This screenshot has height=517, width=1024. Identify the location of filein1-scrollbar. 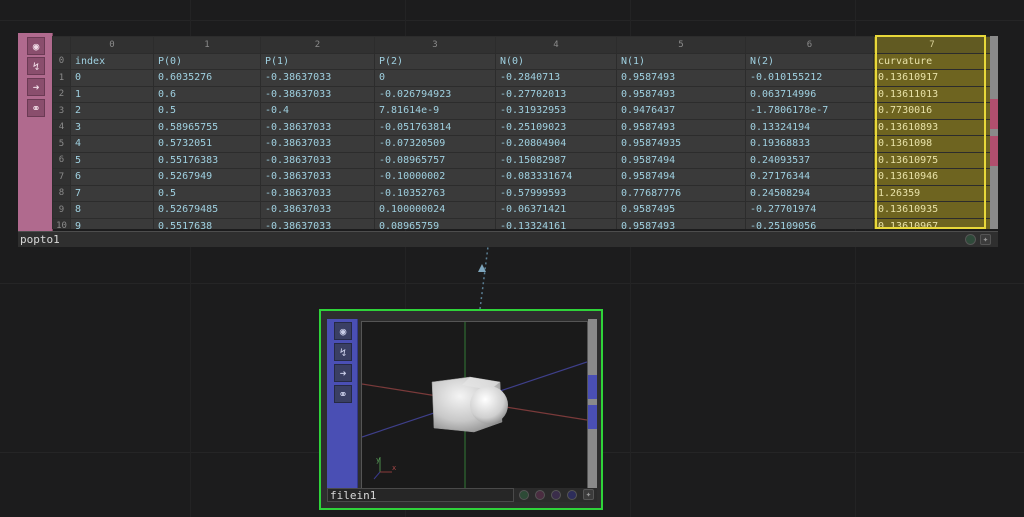
(592, 408).